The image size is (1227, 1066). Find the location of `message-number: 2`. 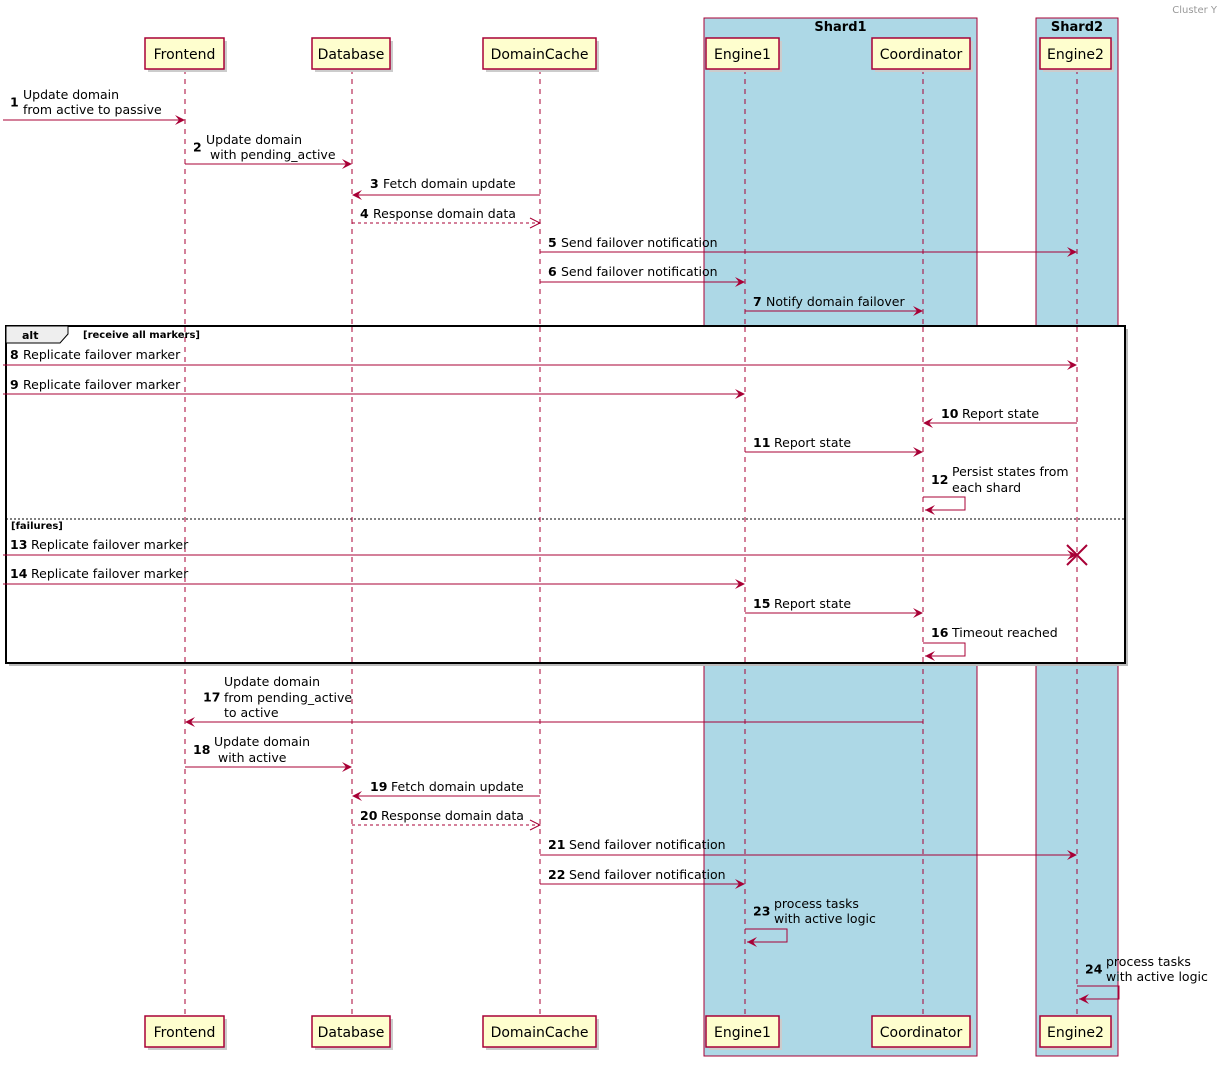

message-number: 2 is located at coordinates (197, 147).